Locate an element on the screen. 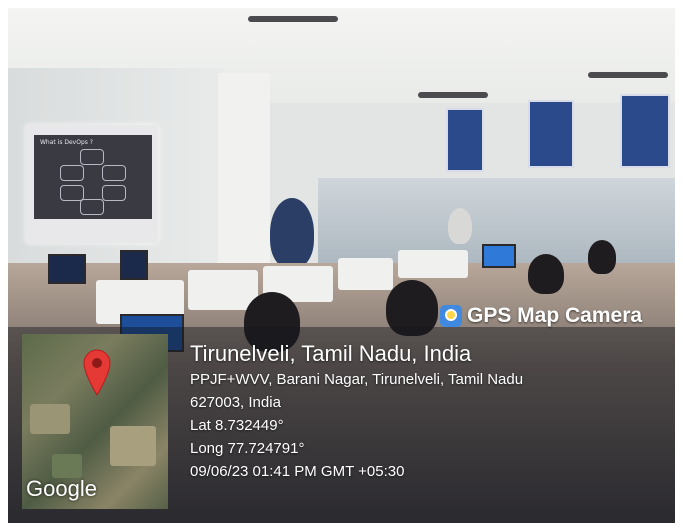  pillar is located at coordinates (244, 175).